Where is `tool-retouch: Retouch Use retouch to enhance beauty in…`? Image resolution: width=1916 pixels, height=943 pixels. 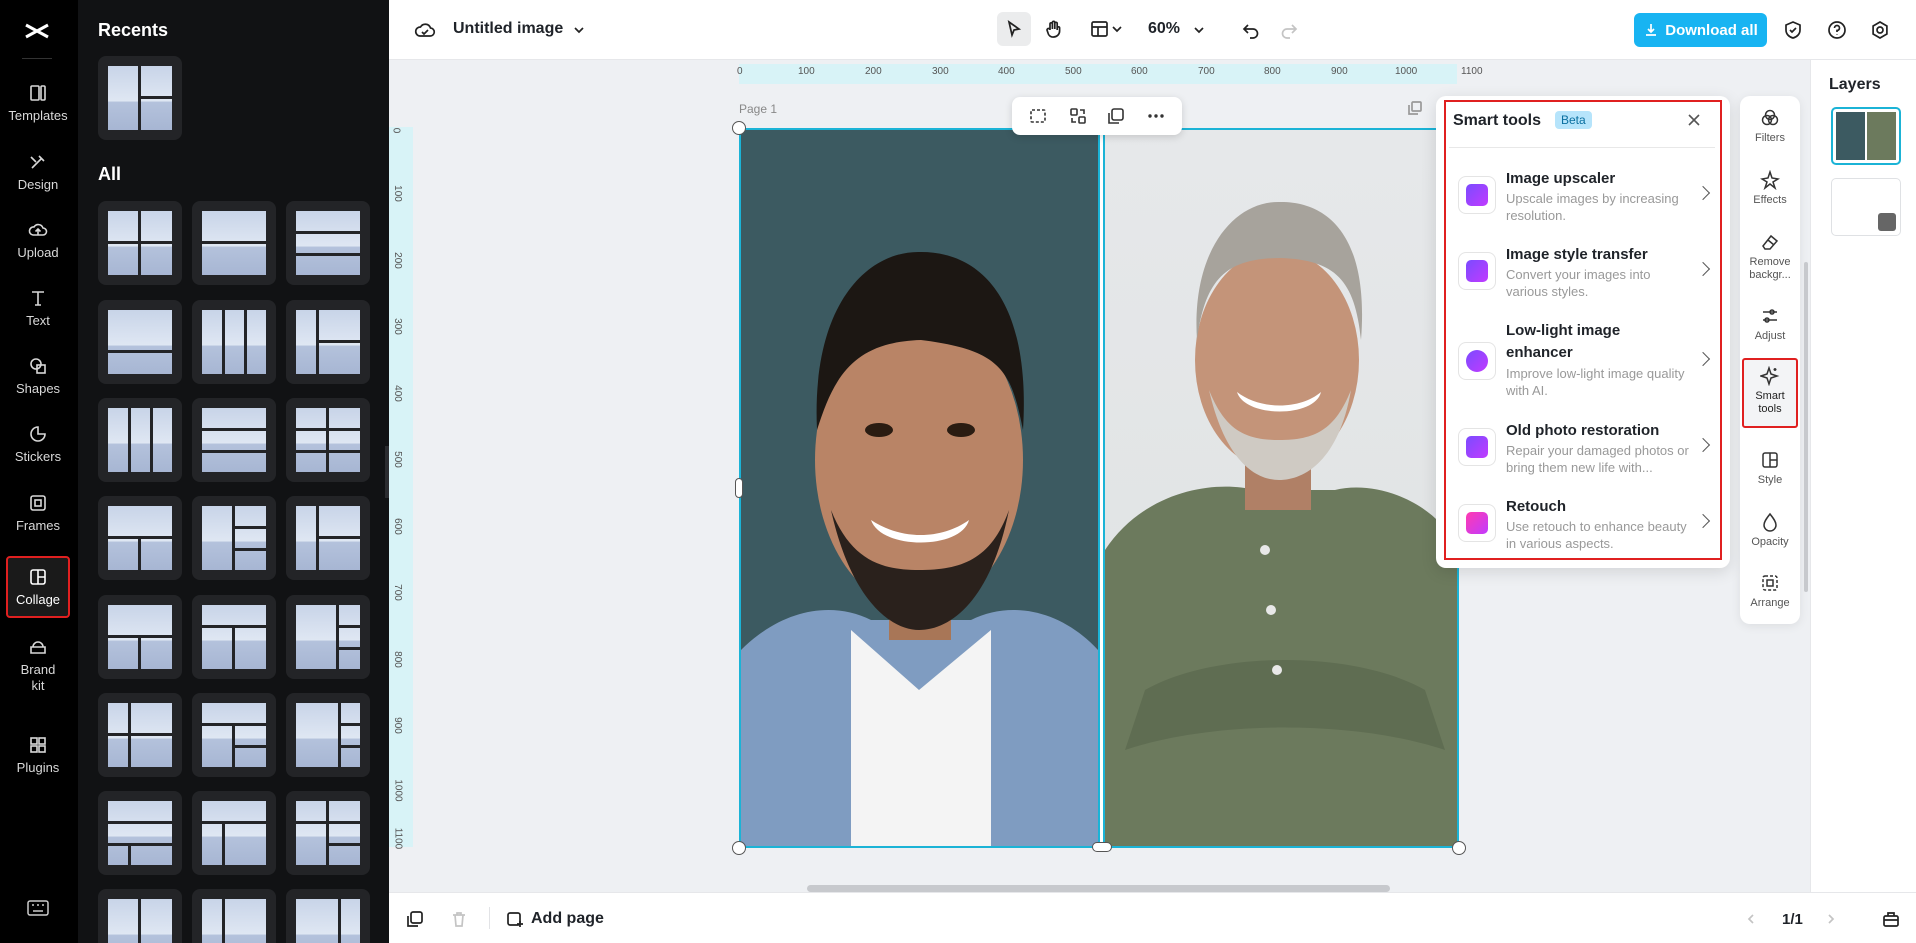
tool-retouch: Retouch Use retouch to enhance beauty in… is located at coordinates (1584, 531).